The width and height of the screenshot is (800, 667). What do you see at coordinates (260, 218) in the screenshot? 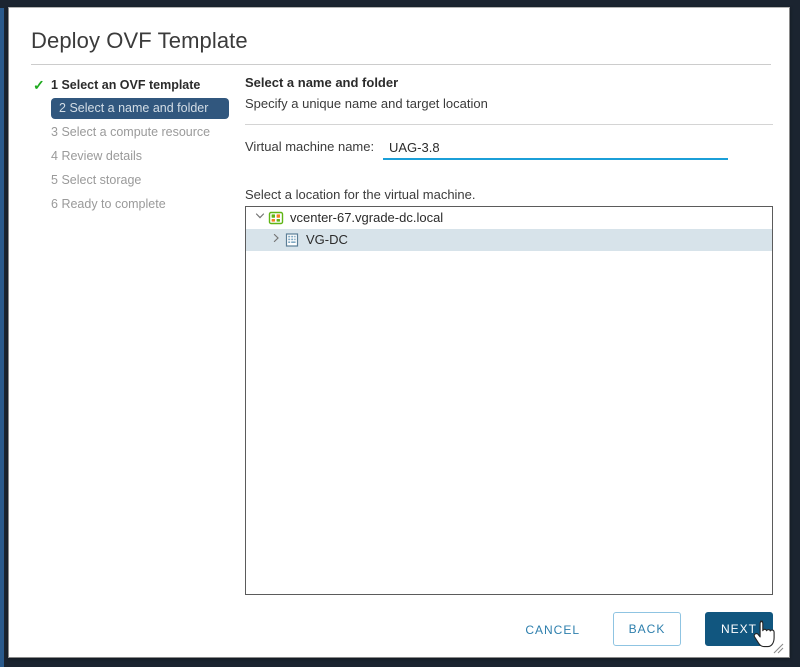
I see `chevron-down-icon` at bounding box center [260, 218].